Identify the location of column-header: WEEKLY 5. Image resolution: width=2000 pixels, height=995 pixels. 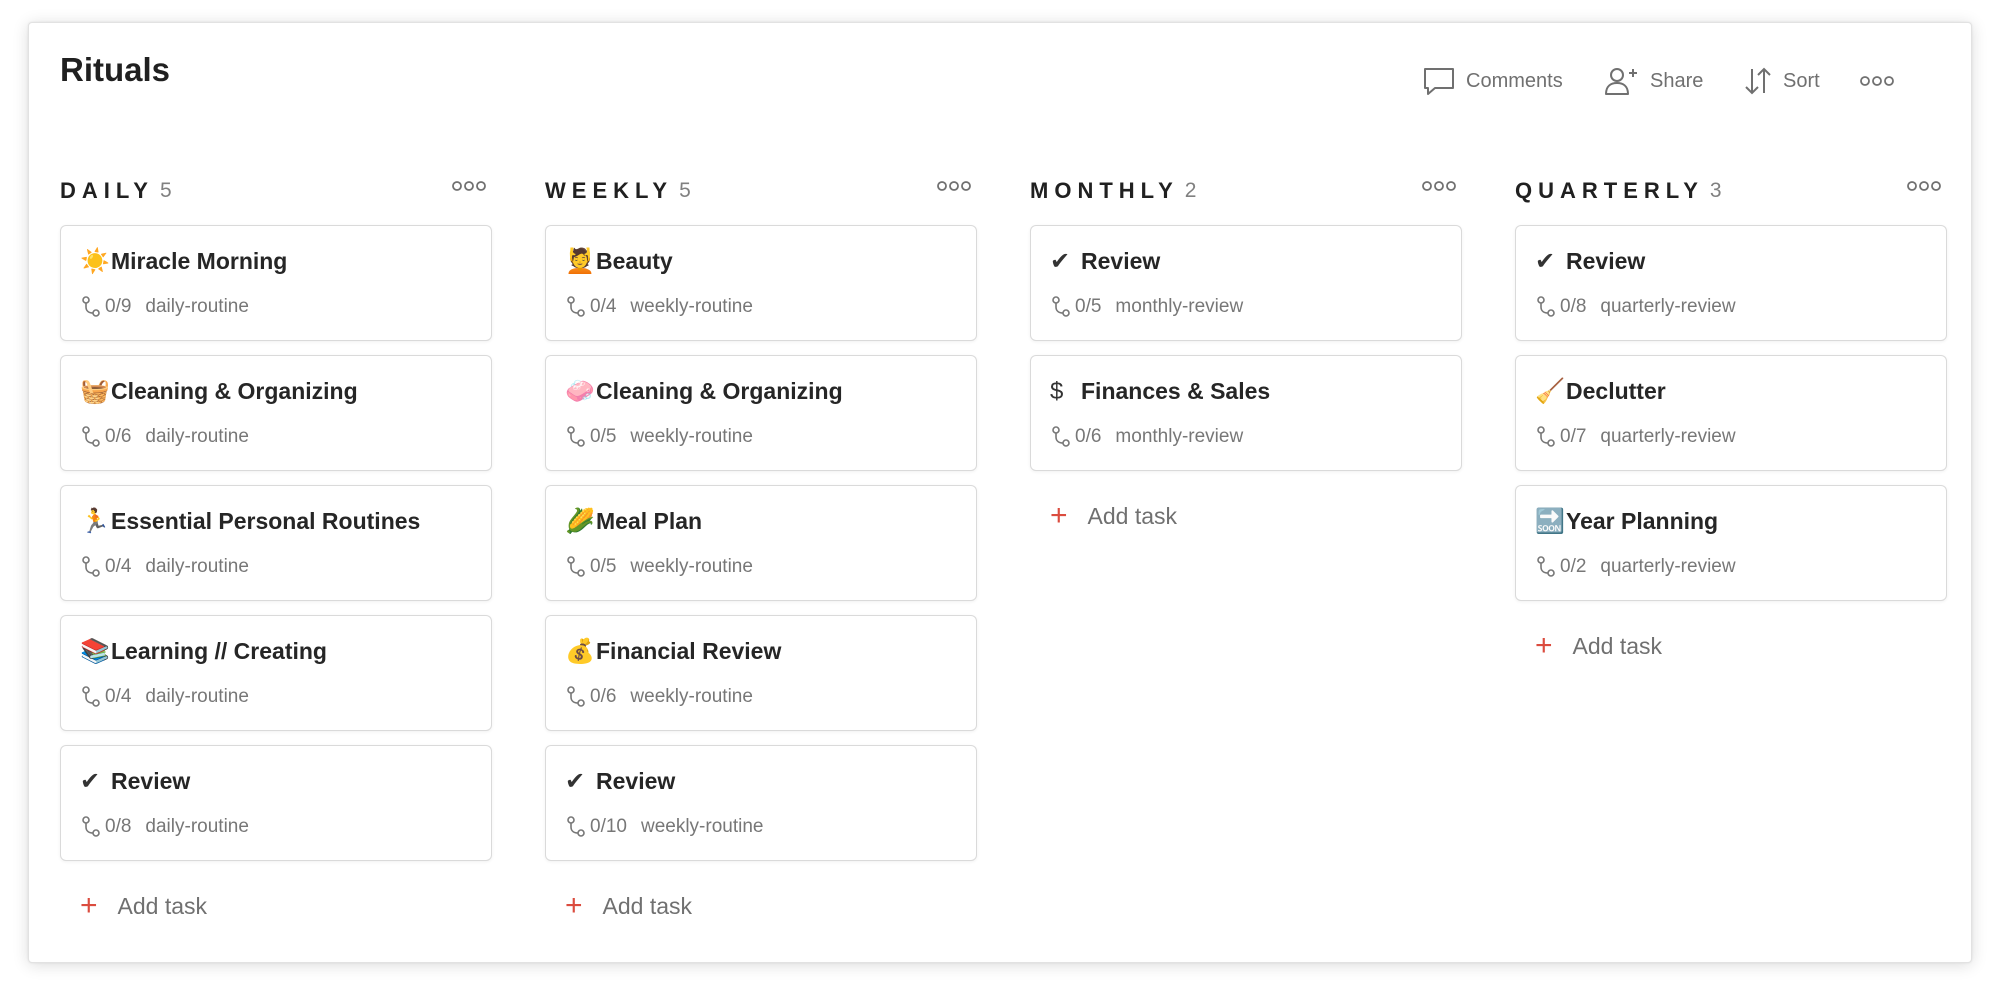
(761, 191).